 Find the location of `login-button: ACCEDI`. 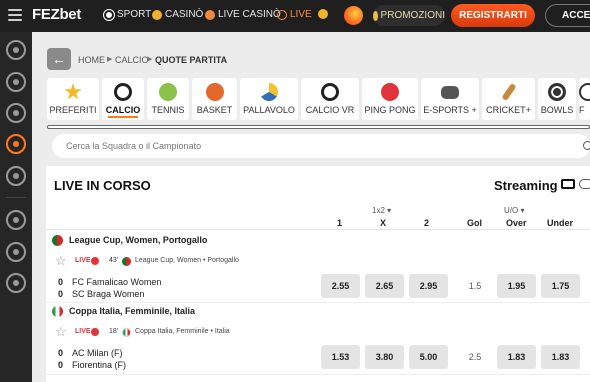

login-button: ACCEDI is located at coordinates (567, 15).